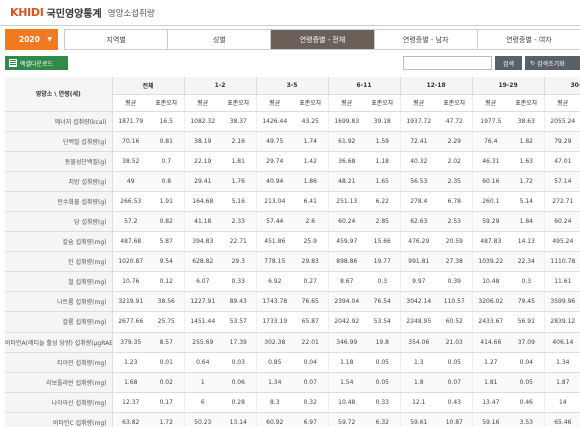 The width and height of the screenshot is (580, 427). What do you see at coordinates (27, 12) in the screenshot?
I see `khidi-logo: KHIDI` at bounding box center [27, 12].